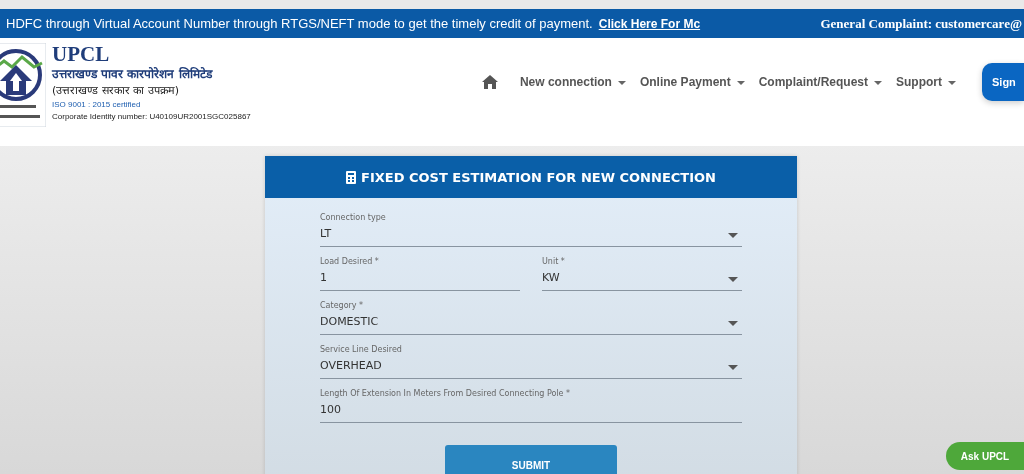 This screenshot has width=1024, height=474. I want to click on nav-menu-item: Complaint/Request, so click(820, 82).